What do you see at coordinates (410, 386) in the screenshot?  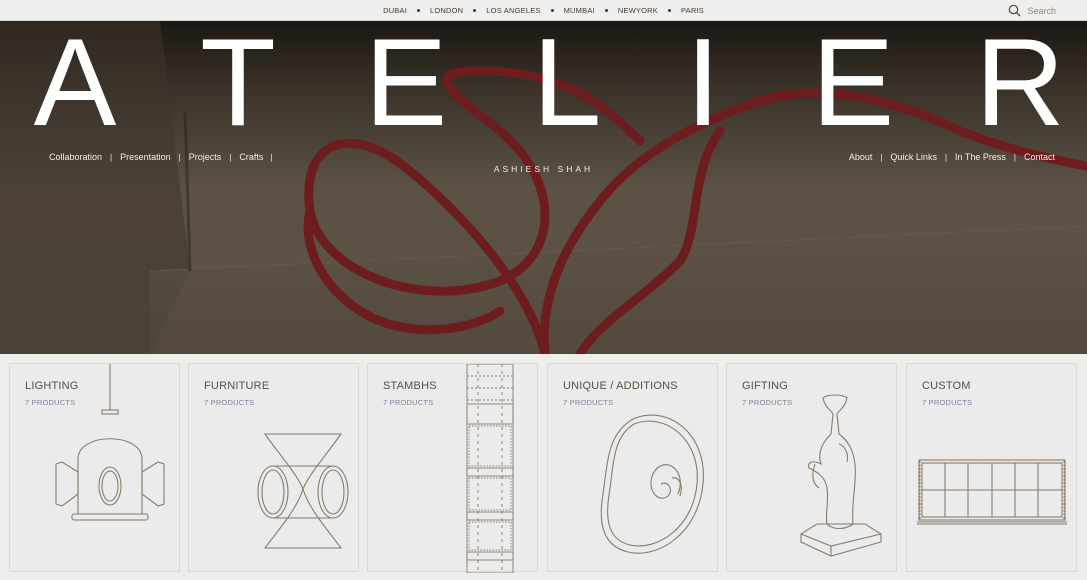 I see `category-title: STAMBHS` at bounding box center [410, 386].